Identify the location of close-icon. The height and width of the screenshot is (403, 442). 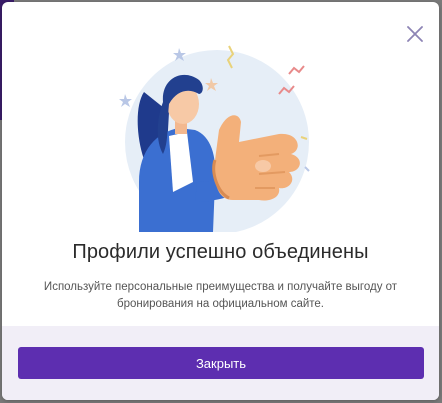
(415, 34).